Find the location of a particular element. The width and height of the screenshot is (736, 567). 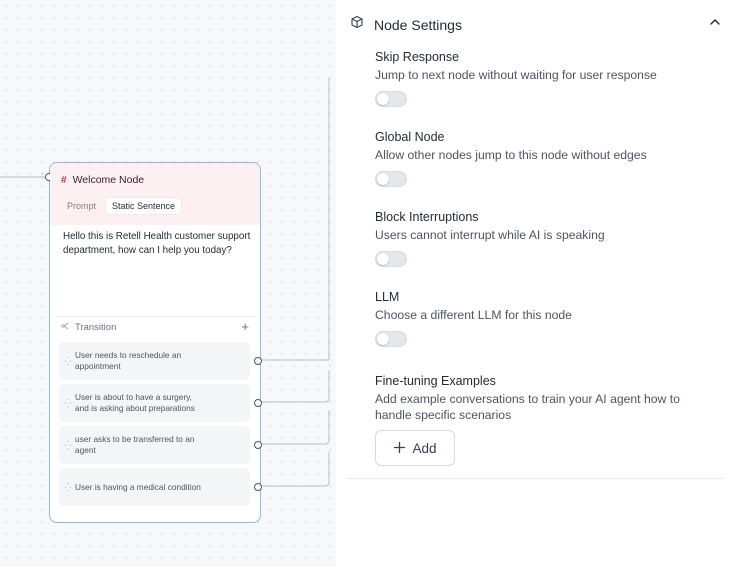

setting-description: Choose a different LLM for this node is located at coordinates (473, 315).